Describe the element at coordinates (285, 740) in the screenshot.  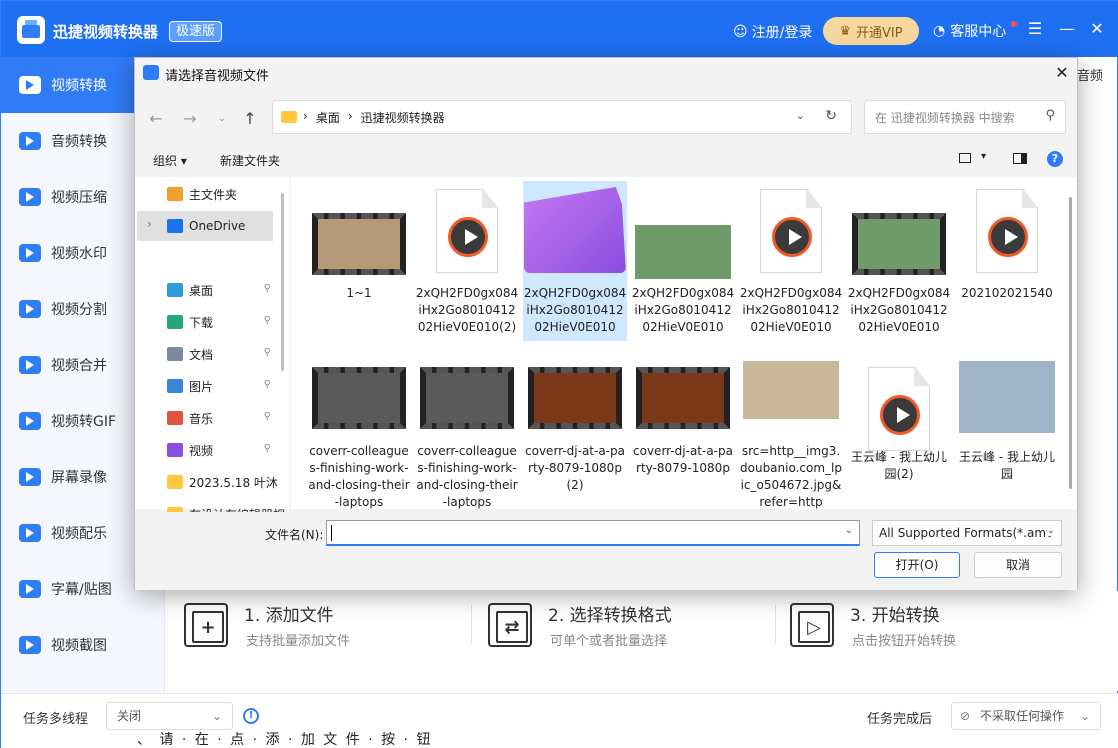
I see `background-hint-text: 、 请 · 在 · 点 · 添 · 加 文 件 · 按 · 钮` at that location.